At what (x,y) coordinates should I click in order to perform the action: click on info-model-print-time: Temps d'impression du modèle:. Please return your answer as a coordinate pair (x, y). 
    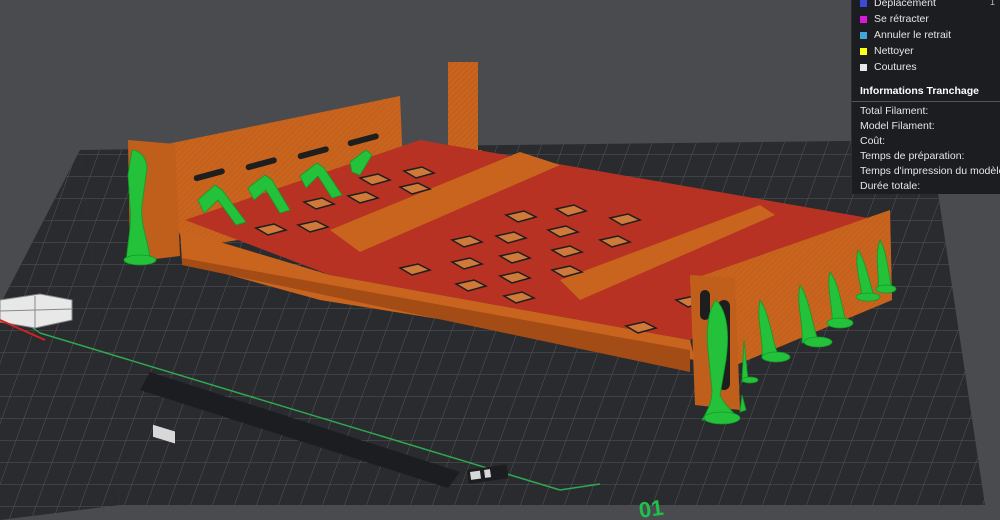
    Looking at the image, I should click on (930, 171).